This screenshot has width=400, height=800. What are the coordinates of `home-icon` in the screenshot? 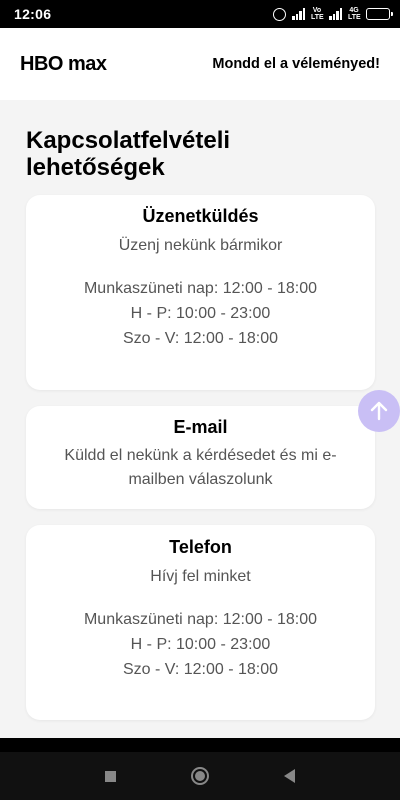 It's located at (199, 776).